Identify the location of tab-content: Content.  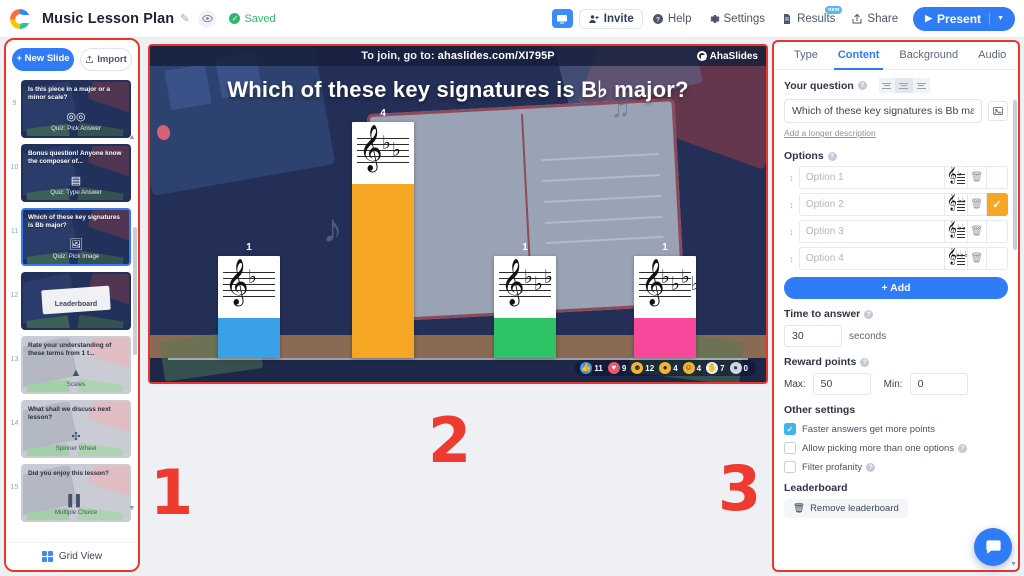
(859, 56).